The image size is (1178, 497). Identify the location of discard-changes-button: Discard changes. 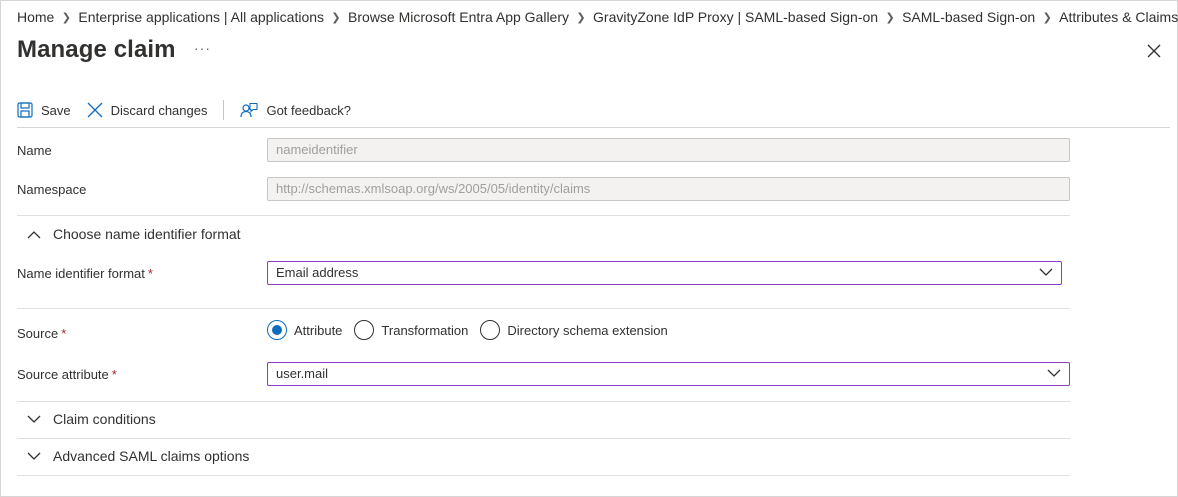
(147, 110).